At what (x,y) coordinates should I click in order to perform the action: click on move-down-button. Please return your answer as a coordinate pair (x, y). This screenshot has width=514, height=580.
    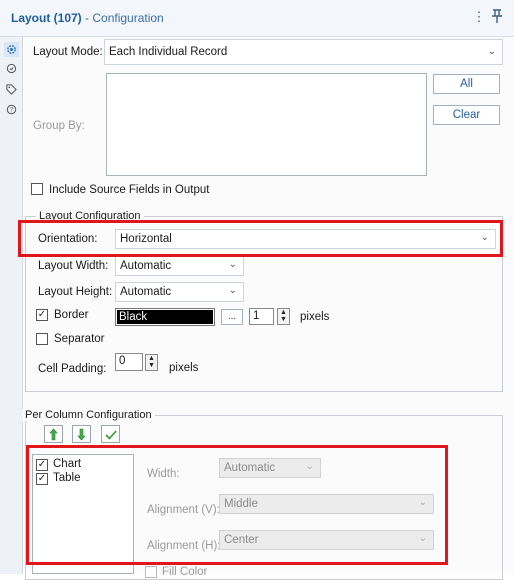
    Looking at the image, I should click on (81, 434).